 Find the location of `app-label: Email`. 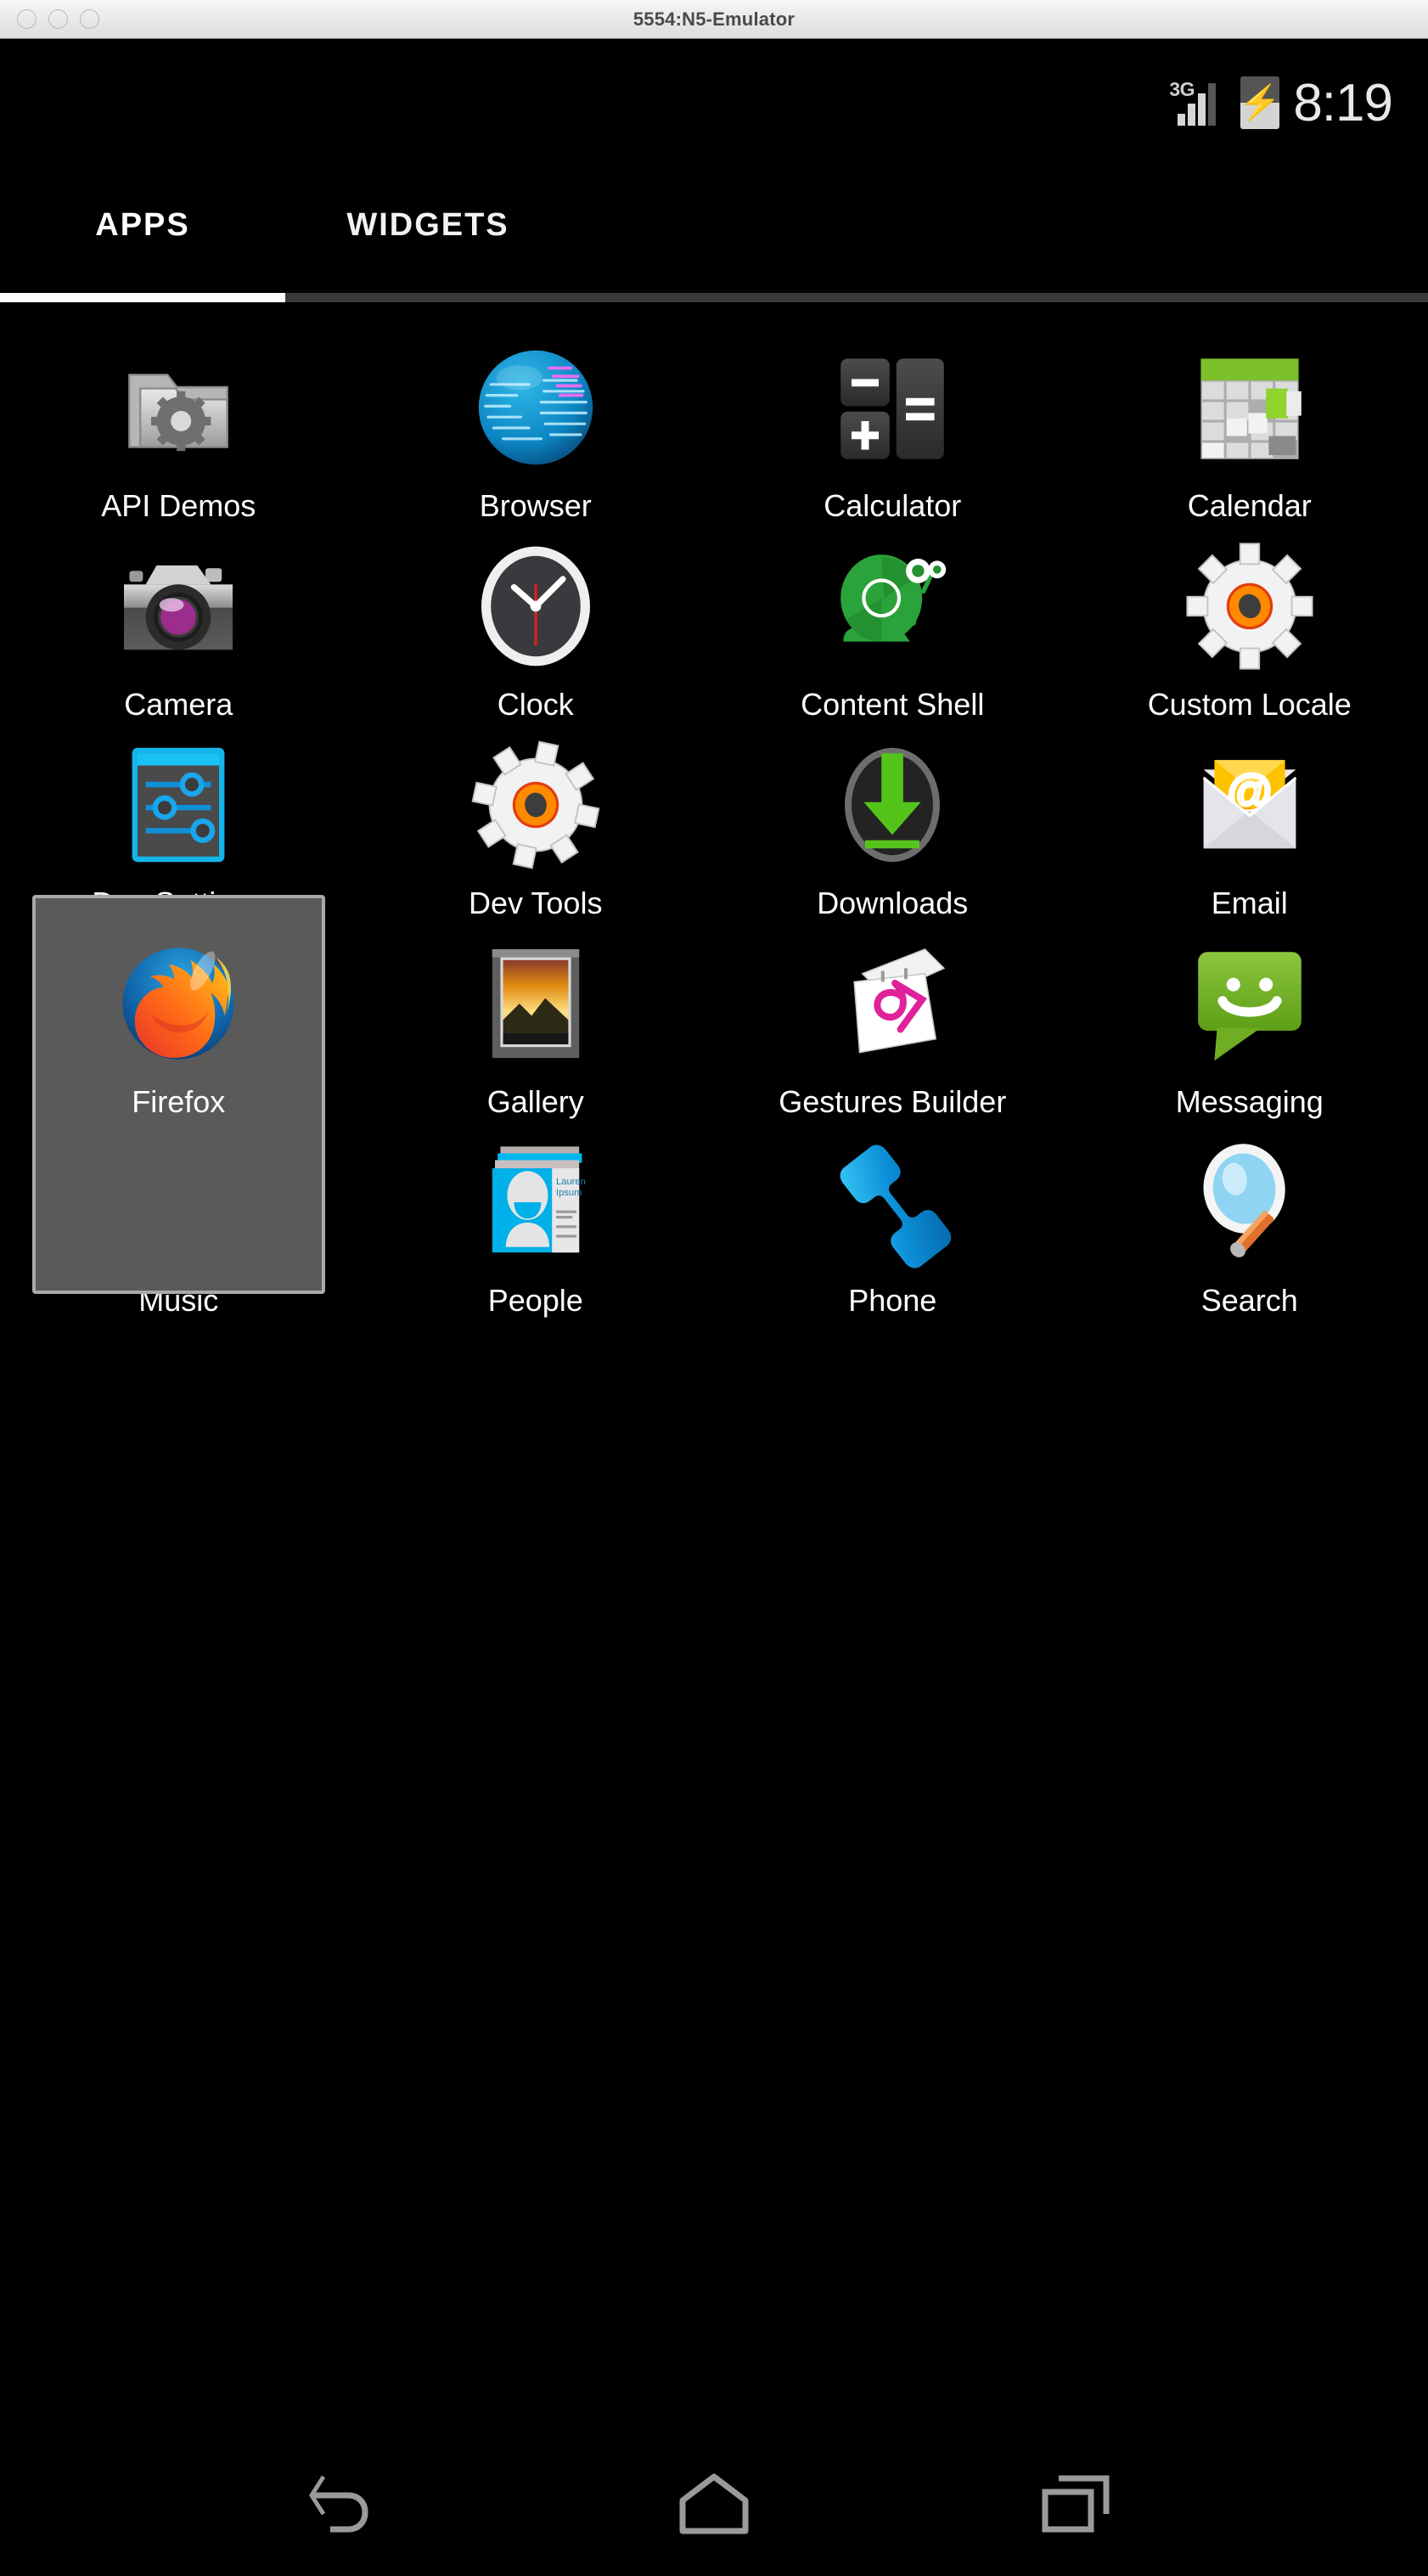

app-label: Email is located at coordinates (1249, 903).